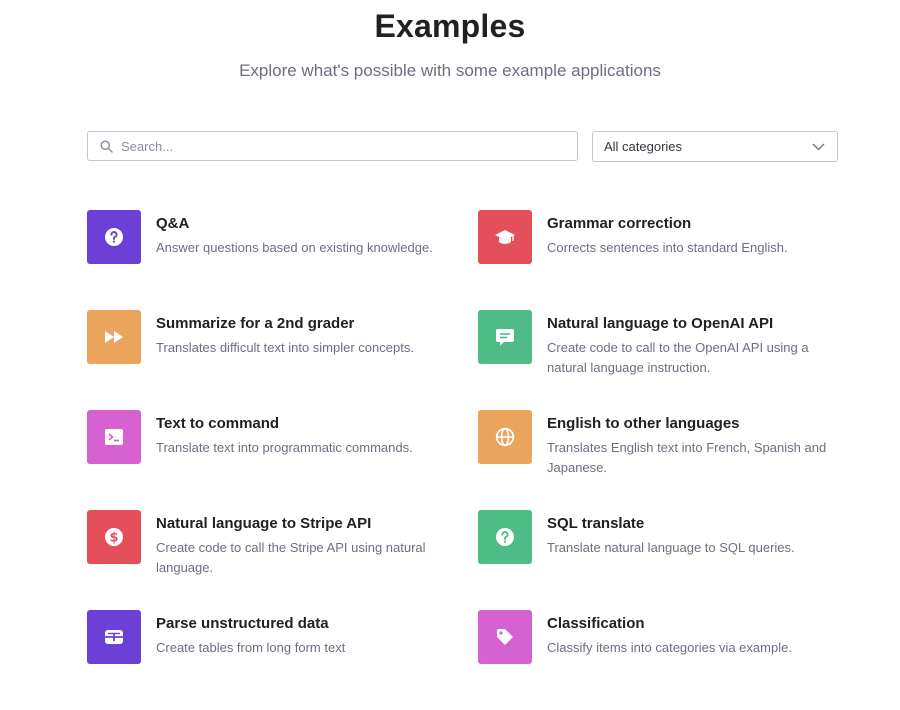  What do you see at coordinates (715, 146) in the screenshot?
I see `category-select: All categories` at bounding box center [715, 146].